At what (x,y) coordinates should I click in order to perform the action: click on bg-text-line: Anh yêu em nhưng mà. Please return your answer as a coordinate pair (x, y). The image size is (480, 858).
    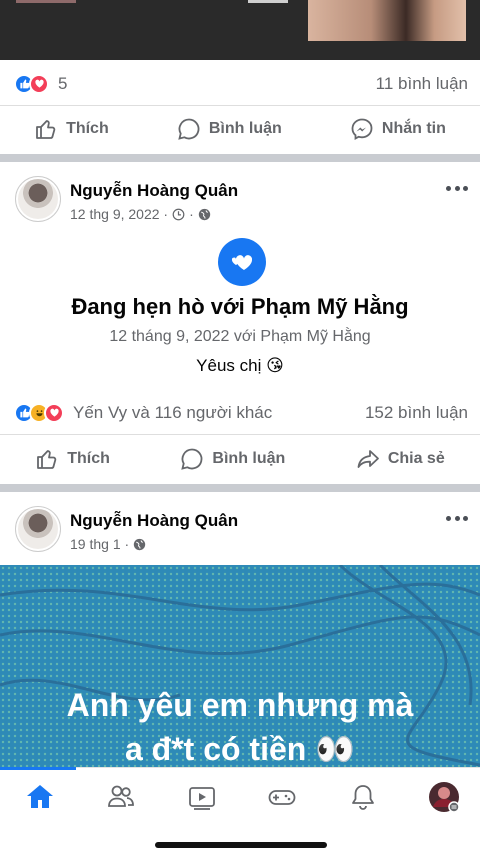
    Looking at the image, I should click on (240, 705).